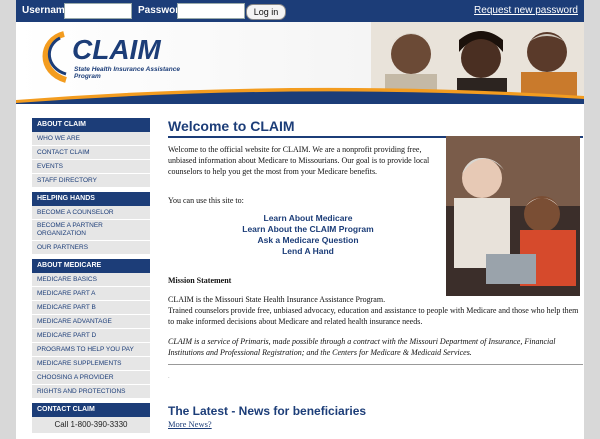 This screenshot has height=439, width=600. I want to click on seniors-laptop-photo, so click(513, 216).